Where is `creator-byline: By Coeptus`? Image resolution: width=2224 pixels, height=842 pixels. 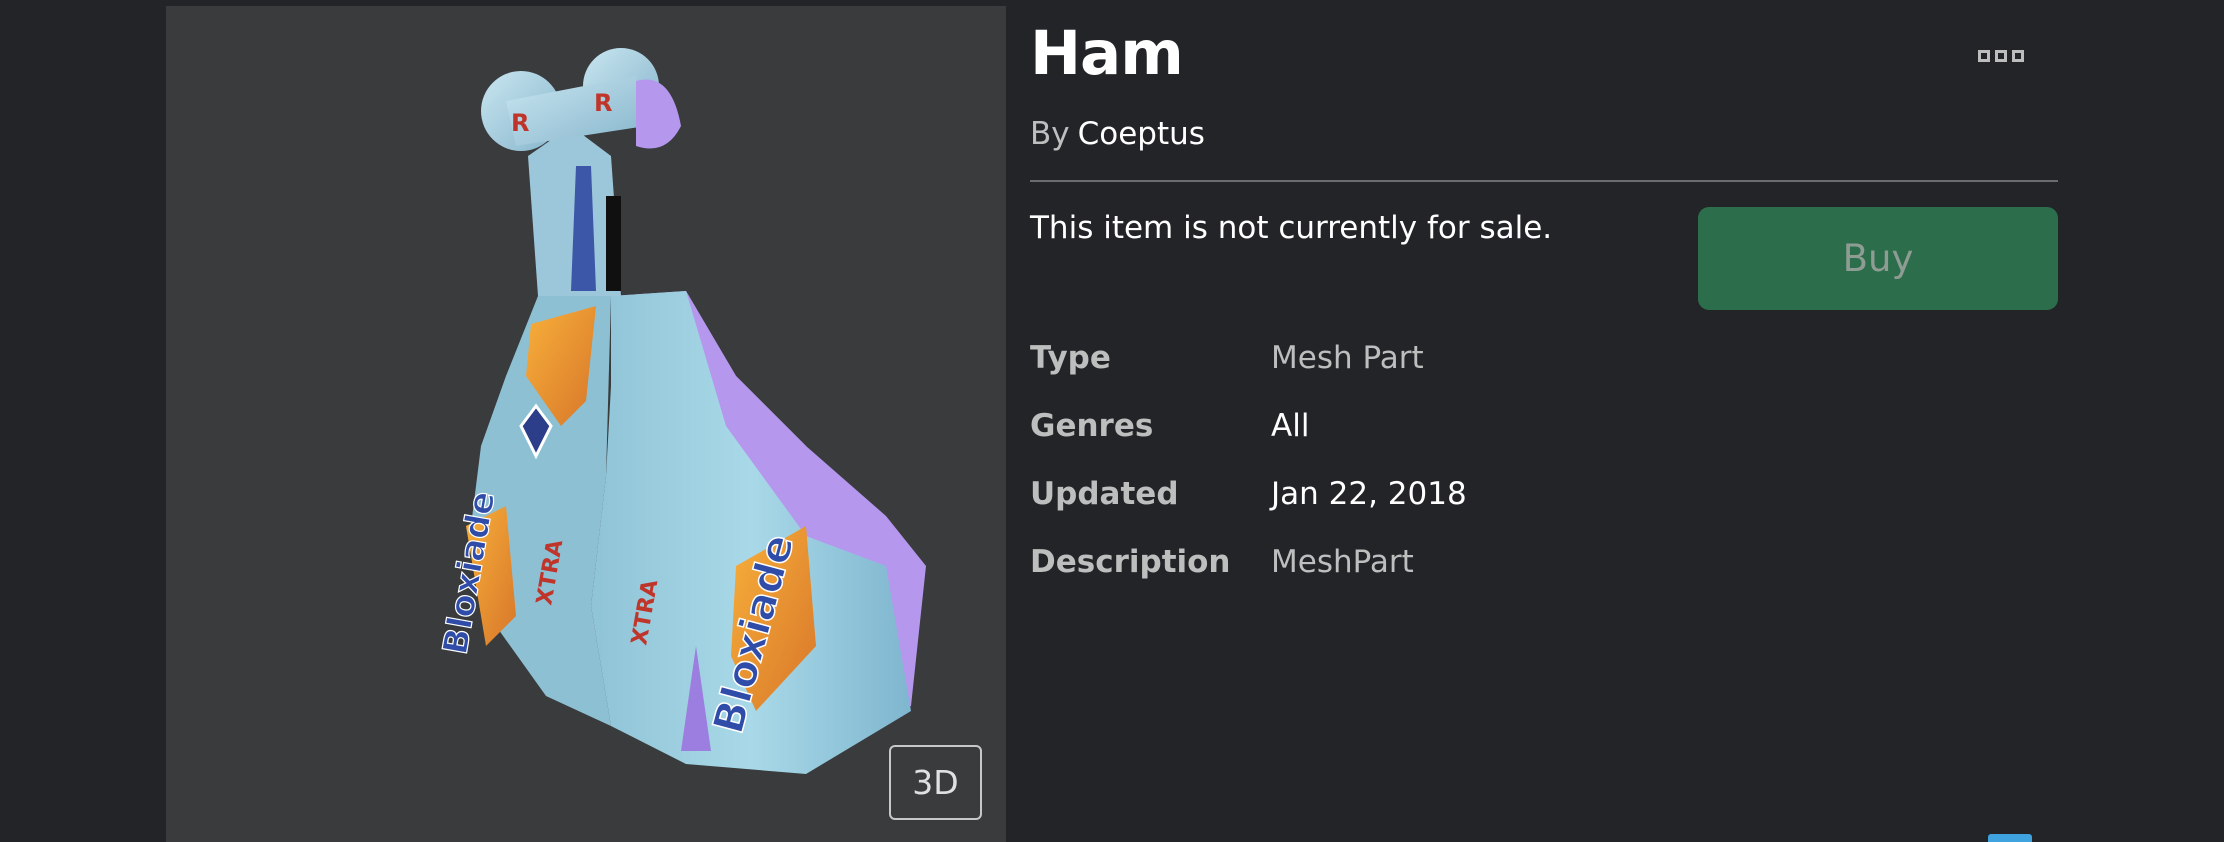
creator-byline: By Coeptus is located at coordinates (1117, 134).